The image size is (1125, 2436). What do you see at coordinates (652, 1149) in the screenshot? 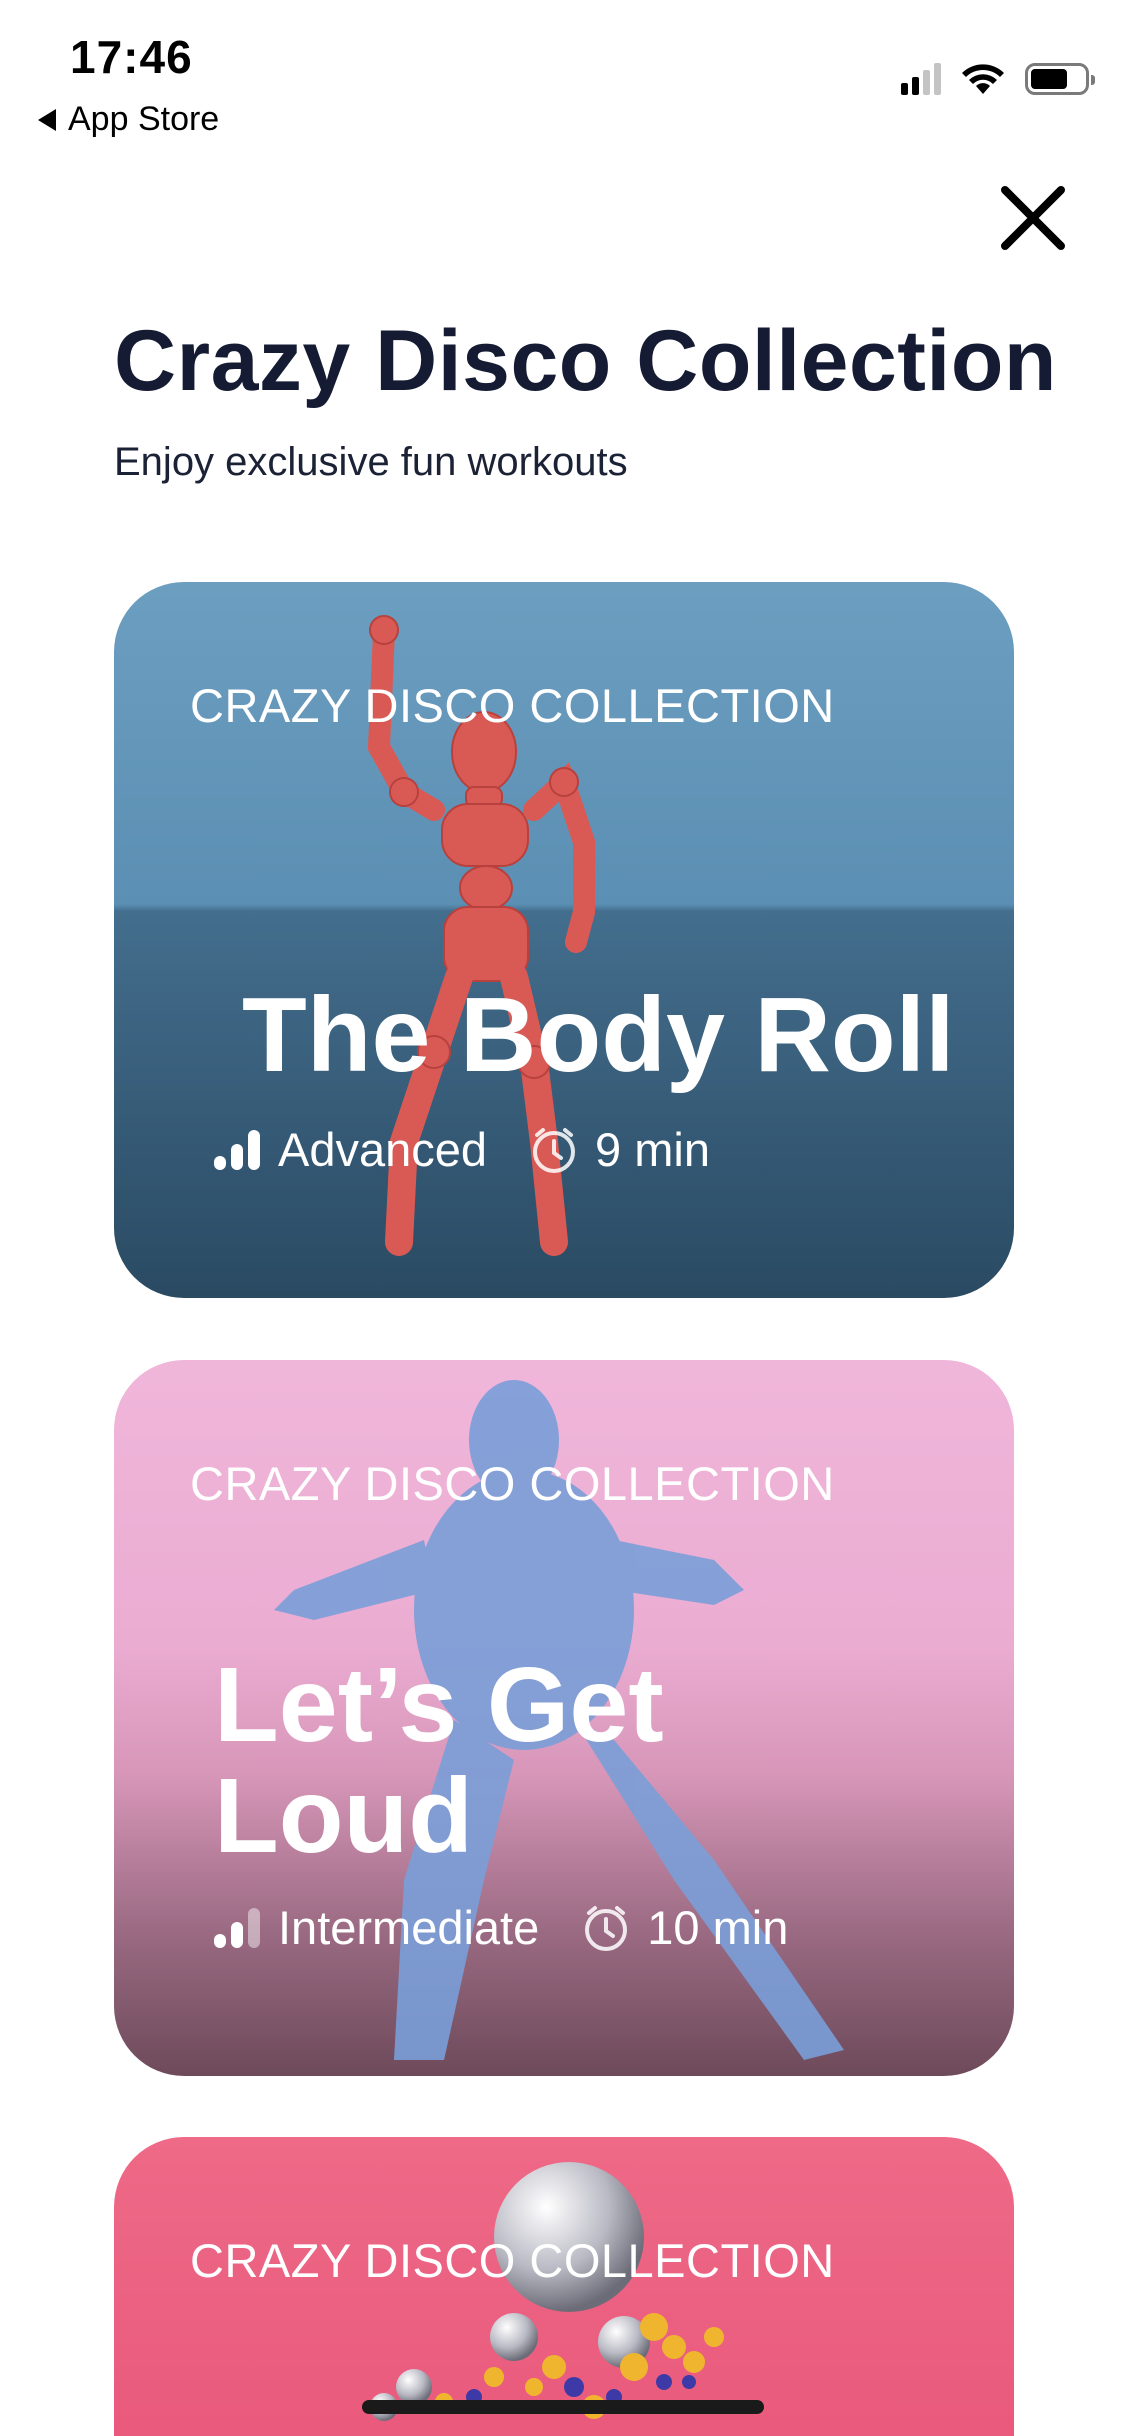
I see `card-duration: 9 min` at bounding box center [652, 1149].